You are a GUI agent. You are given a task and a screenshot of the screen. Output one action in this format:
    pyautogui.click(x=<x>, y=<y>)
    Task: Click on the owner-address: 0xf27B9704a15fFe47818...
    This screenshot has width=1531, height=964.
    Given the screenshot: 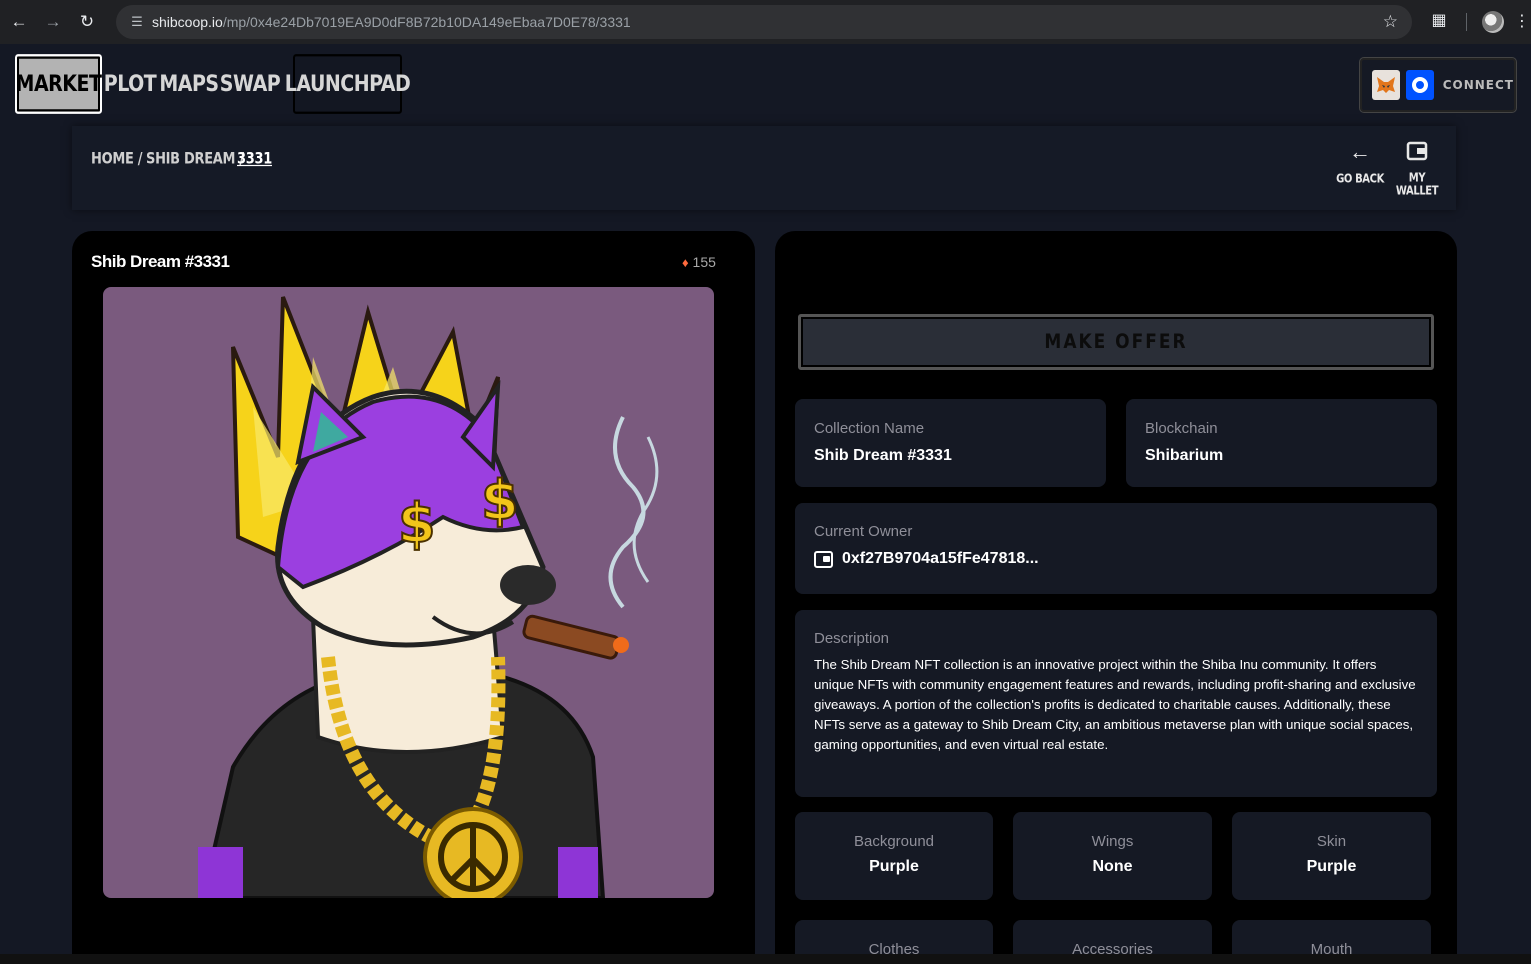 What is the action you would take?
    pyautogui.click(x=940, y=558)
    